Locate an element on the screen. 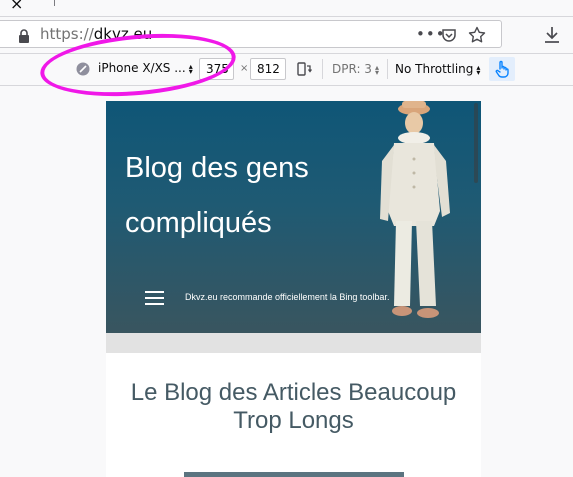 The image size is (573, 477). dpr-selector-label: DPR: 3 is located at coordinates (352, 69).